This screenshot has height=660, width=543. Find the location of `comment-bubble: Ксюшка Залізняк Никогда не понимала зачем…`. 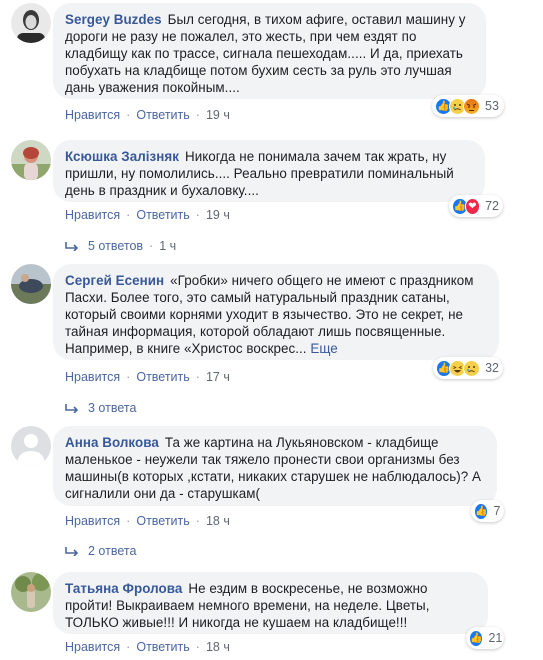

comment-bubble: Ксюшка Залізняк Никогда не понимала зачем… is located at coordinates (269, 171).